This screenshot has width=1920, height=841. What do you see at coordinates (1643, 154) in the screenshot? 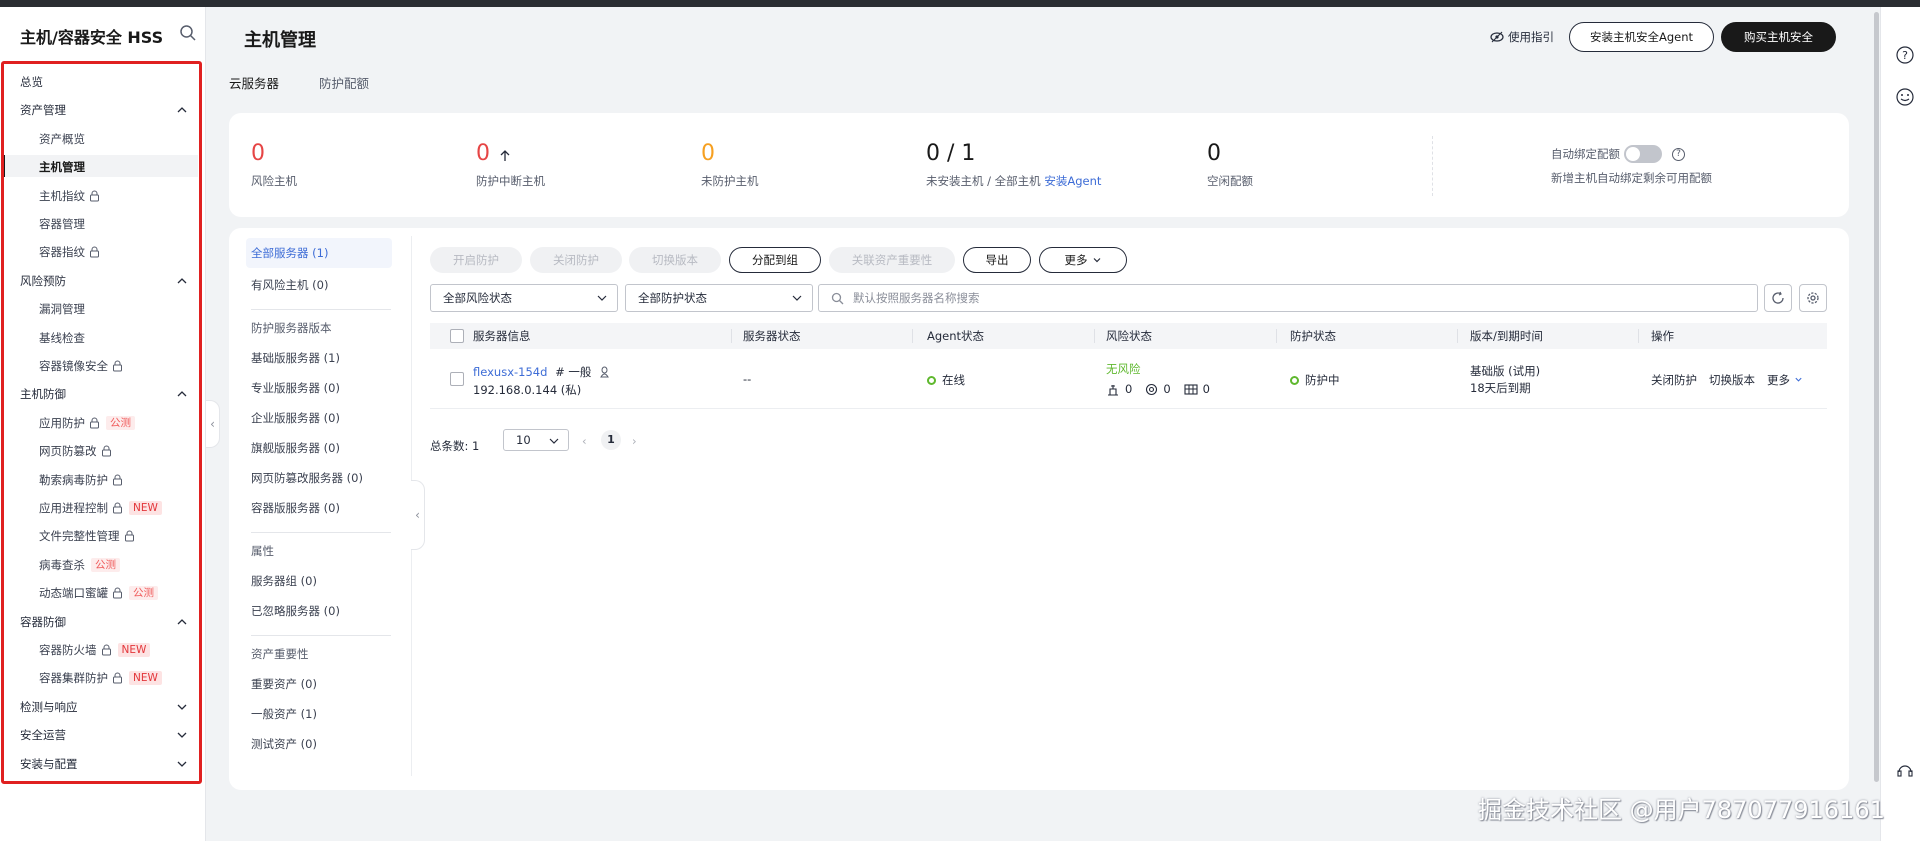
I see `auto-bind-toggle` at bounding box center [1643, 154].